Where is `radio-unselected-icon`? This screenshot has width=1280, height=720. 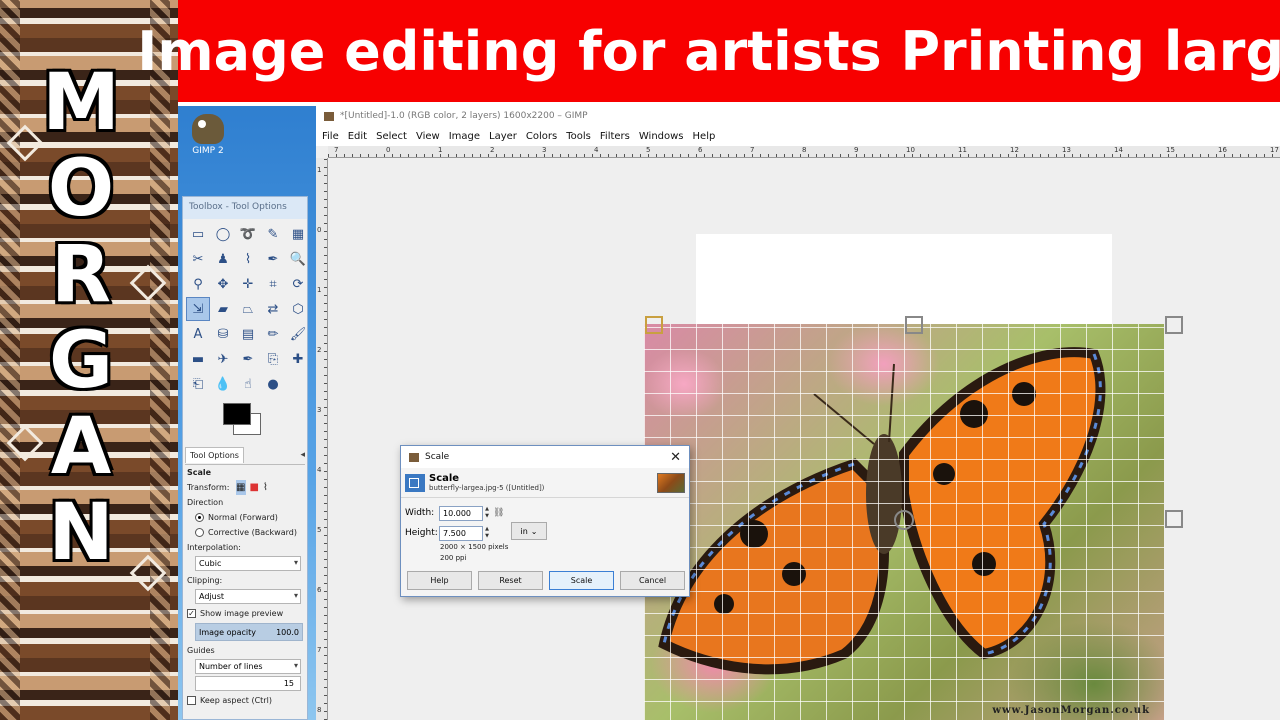
radio-unselected-icon is located at coordinates (199, 532).